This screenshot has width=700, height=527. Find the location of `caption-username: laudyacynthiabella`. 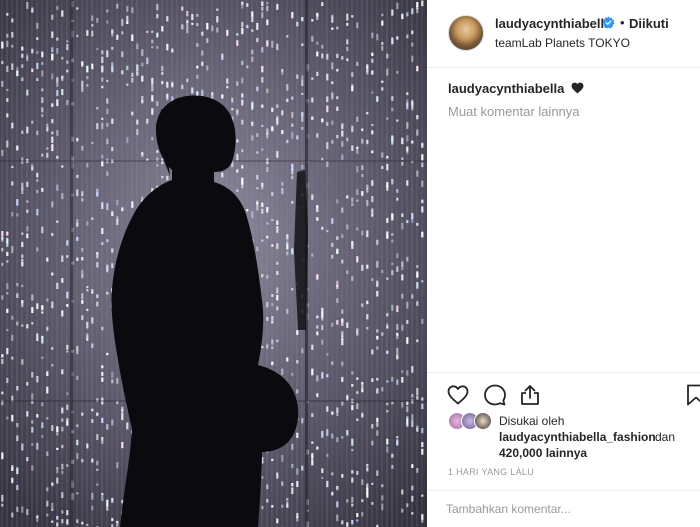

caption-username: laudyacynthiabella is located at coordinates (506, 88).